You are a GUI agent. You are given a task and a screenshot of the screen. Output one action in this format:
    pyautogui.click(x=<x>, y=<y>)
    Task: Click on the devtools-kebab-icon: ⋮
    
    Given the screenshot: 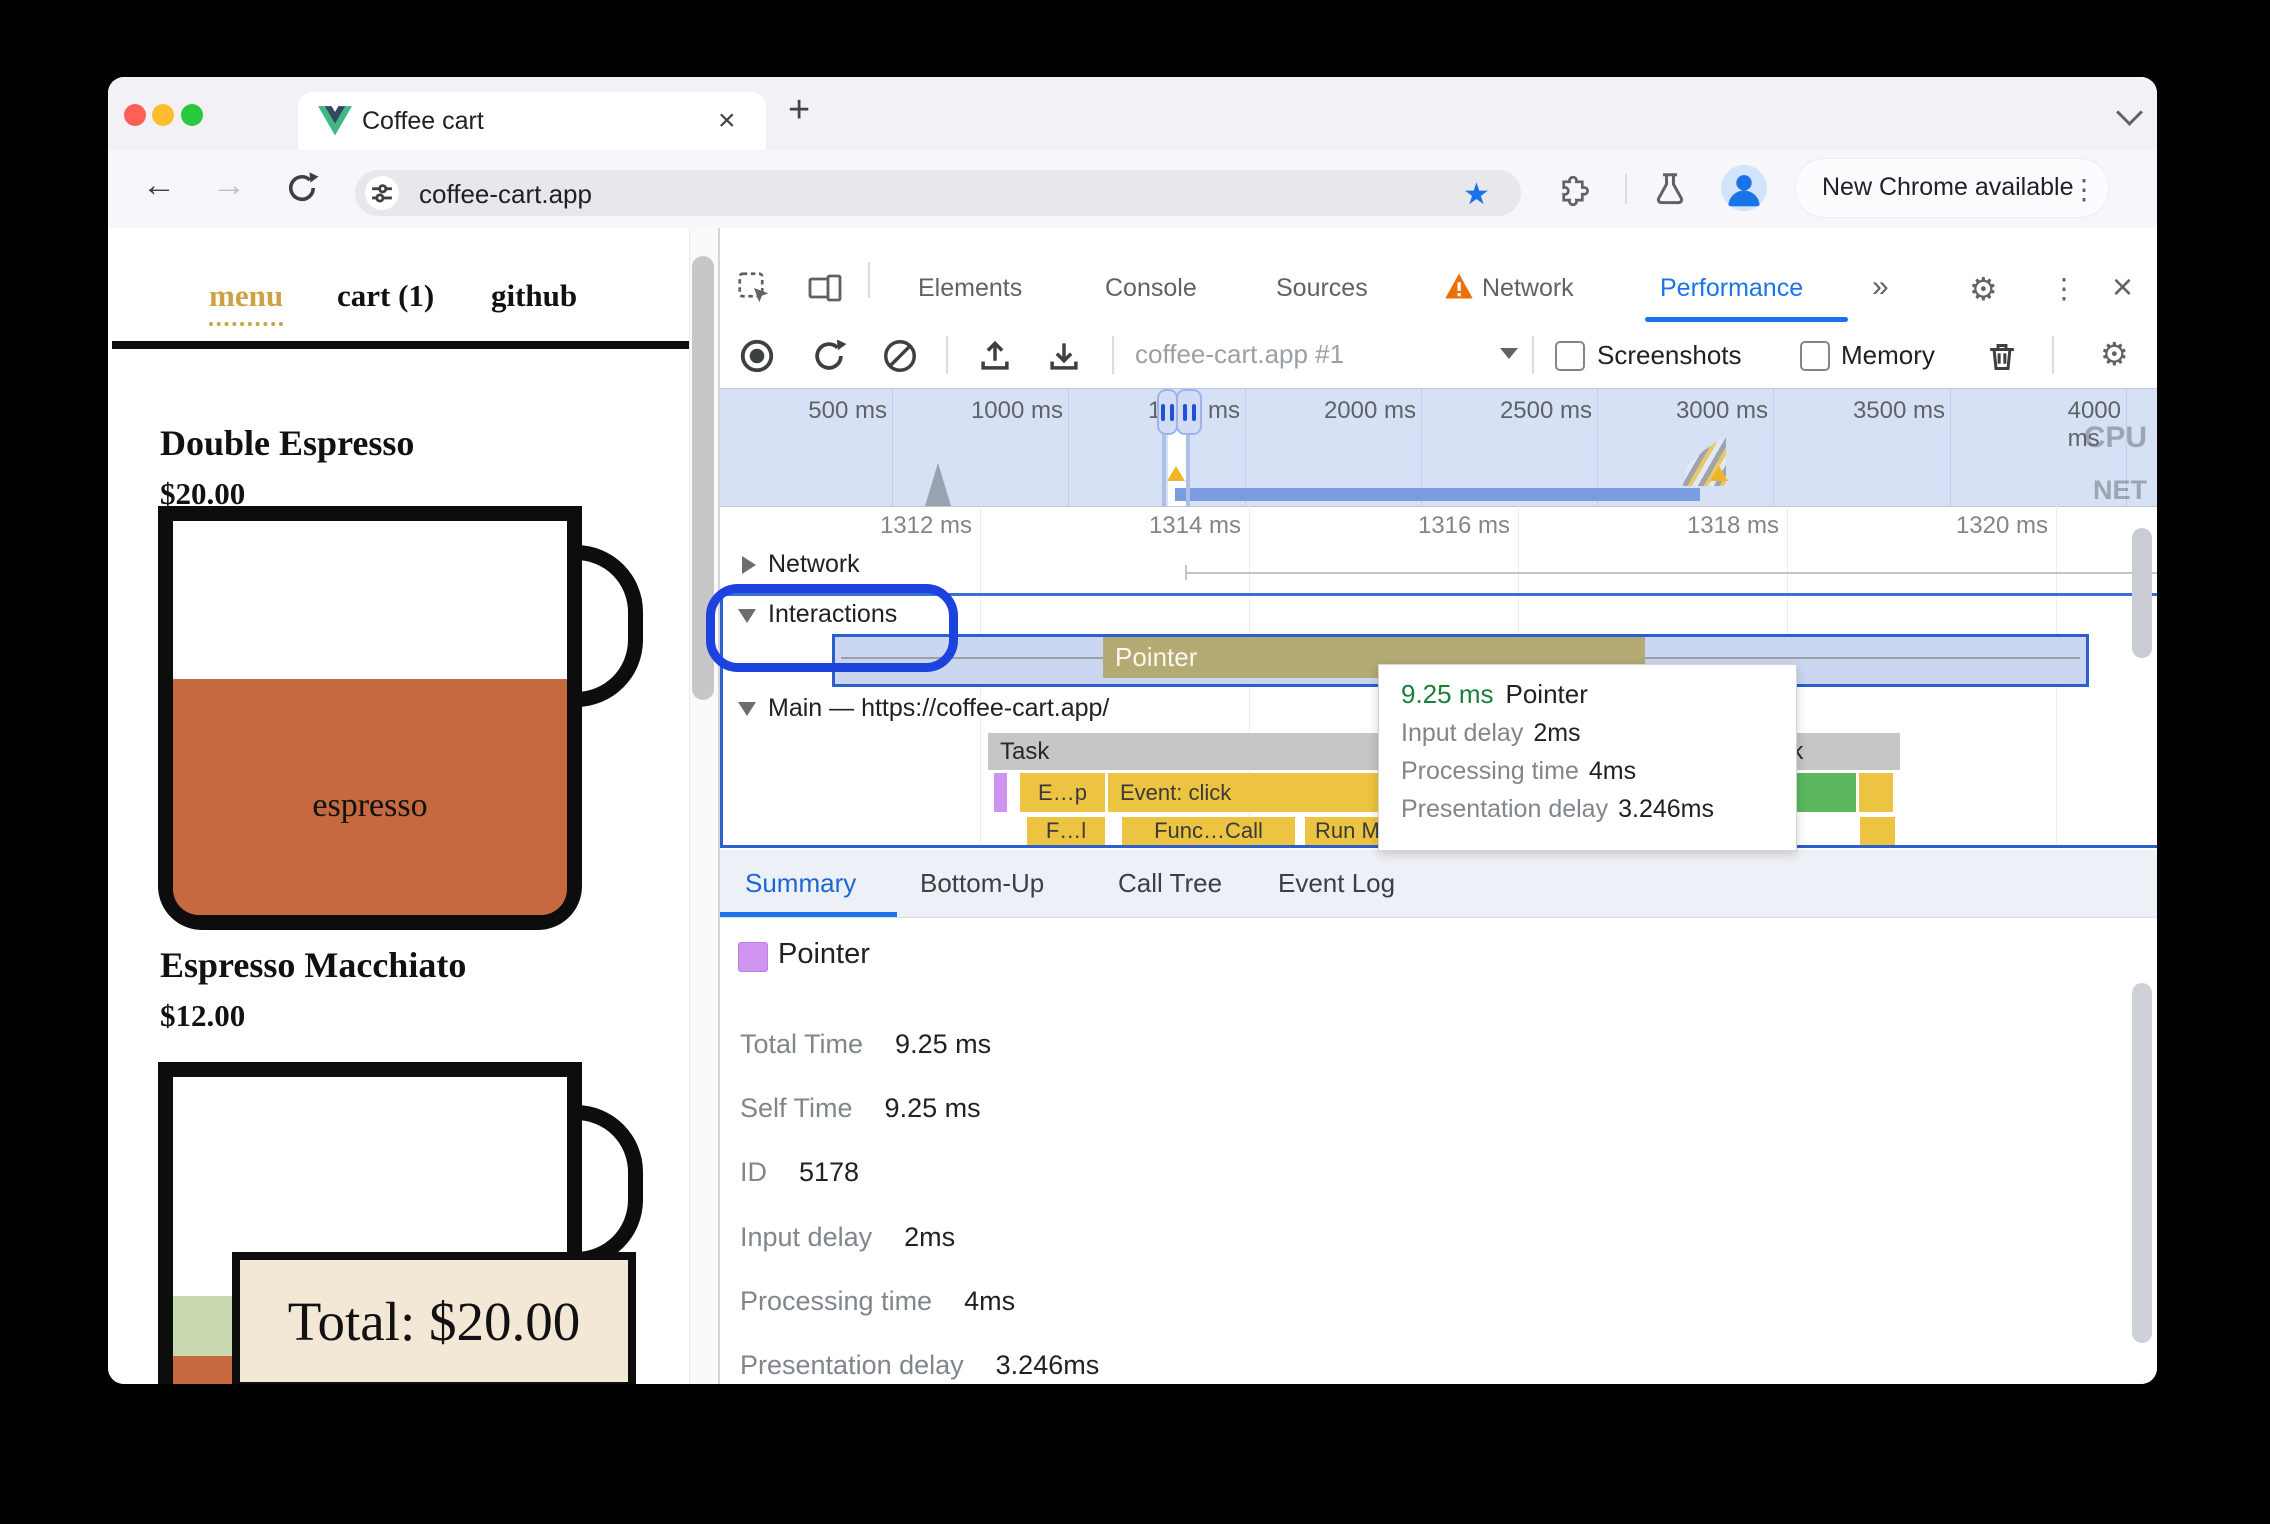 What is the action you would take?
    pyautogui.click(x=2064, y=288)
    